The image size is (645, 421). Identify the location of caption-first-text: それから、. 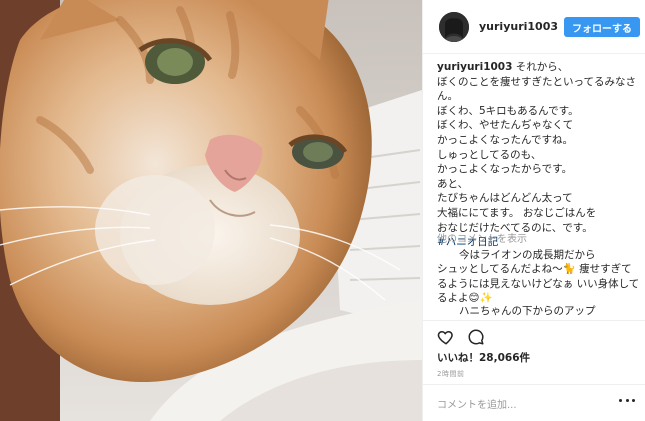
(540, 67).